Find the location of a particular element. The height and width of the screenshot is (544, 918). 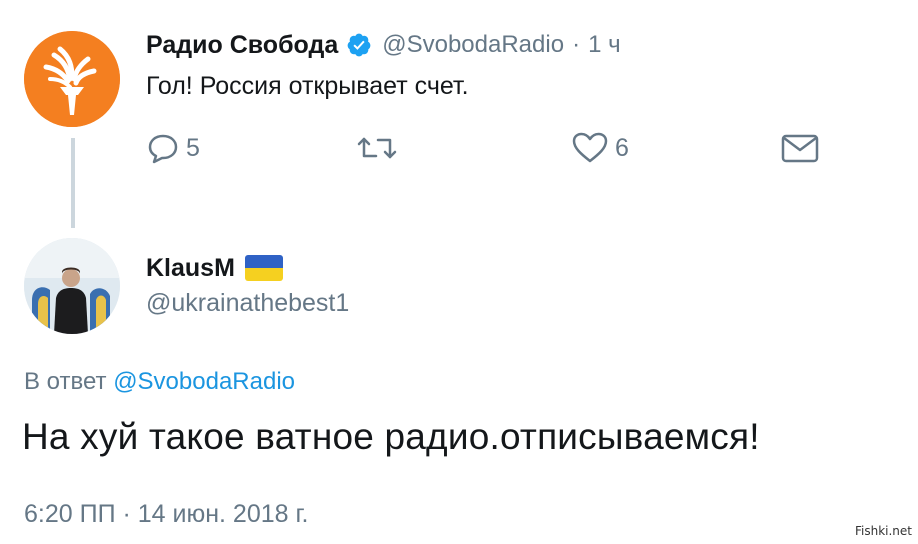

retweet-button is located at coordinates (380, 148).